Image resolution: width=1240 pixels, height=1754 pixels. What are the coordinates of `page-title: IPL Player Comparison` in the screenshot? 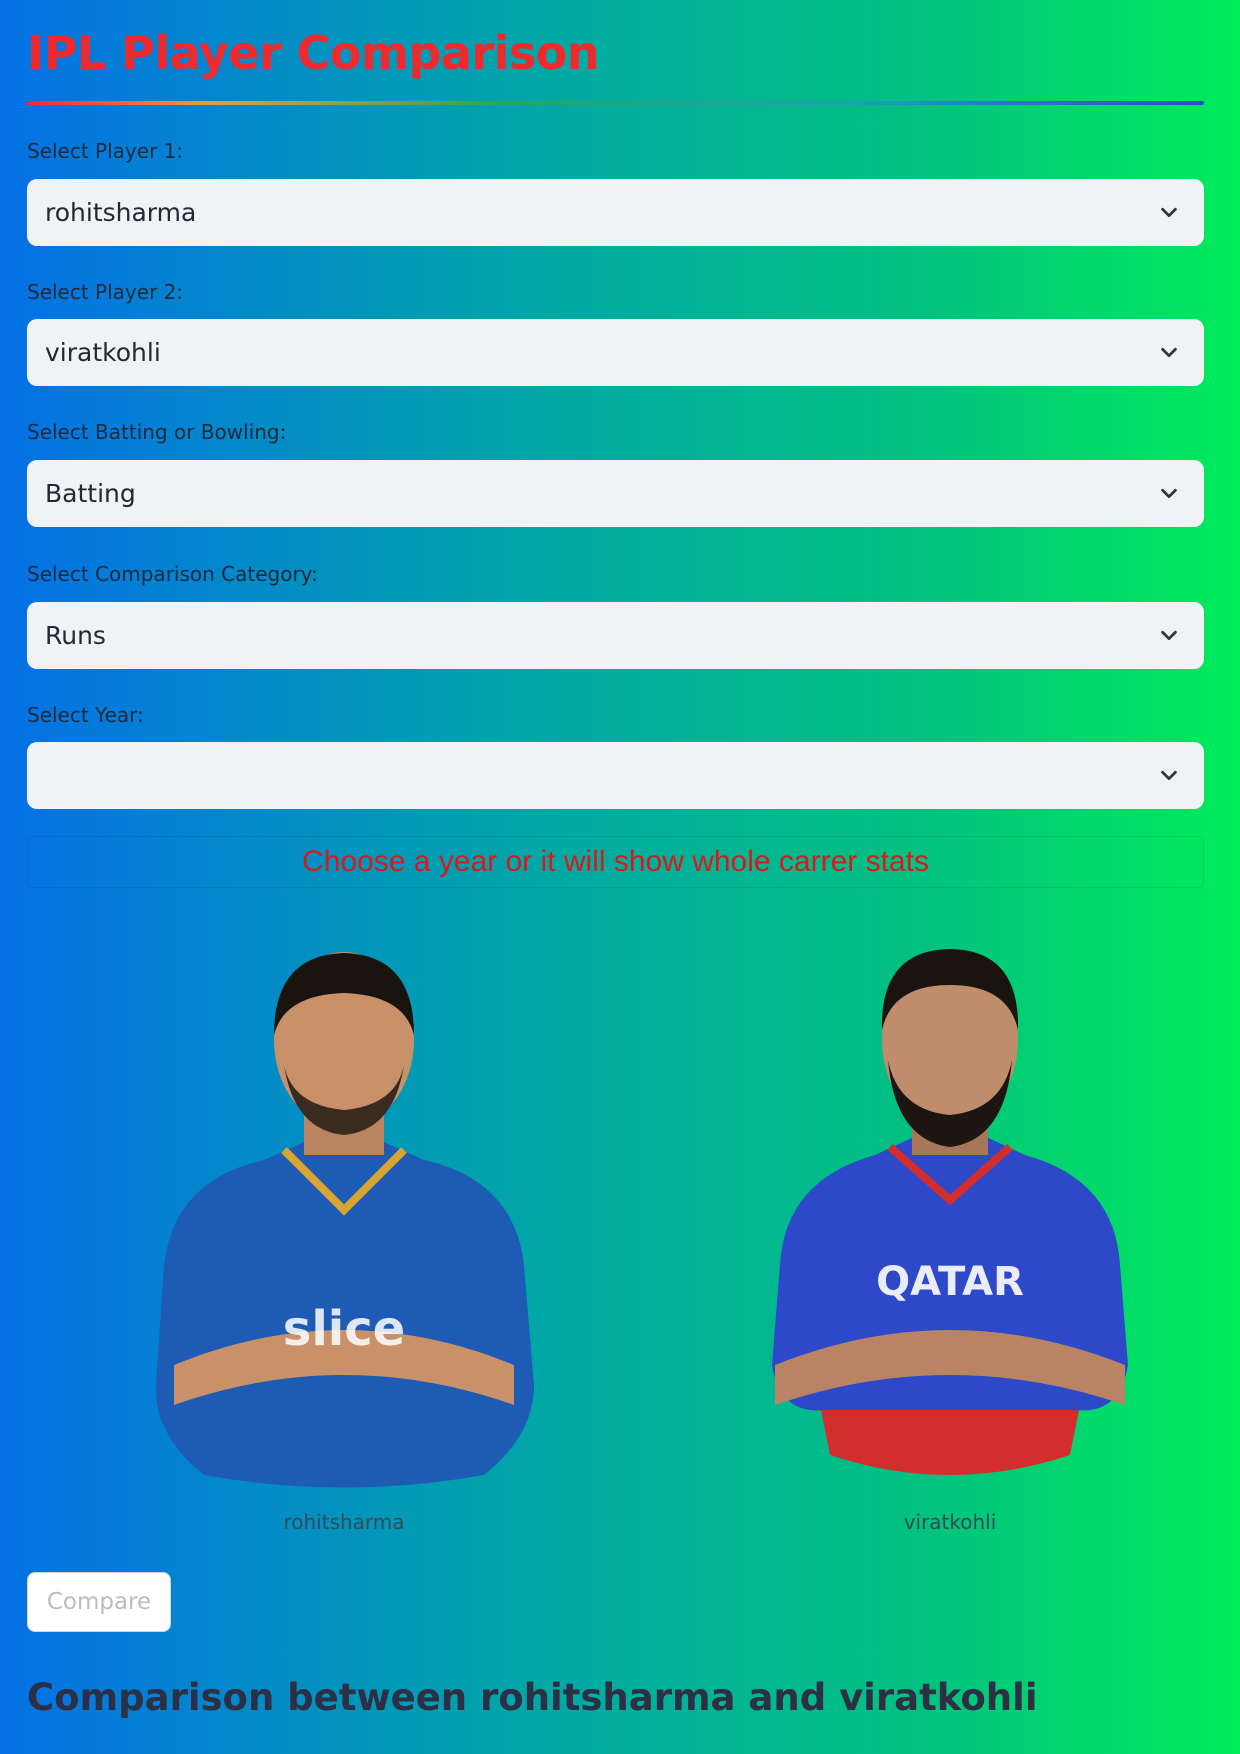 It's located at (313, 53).